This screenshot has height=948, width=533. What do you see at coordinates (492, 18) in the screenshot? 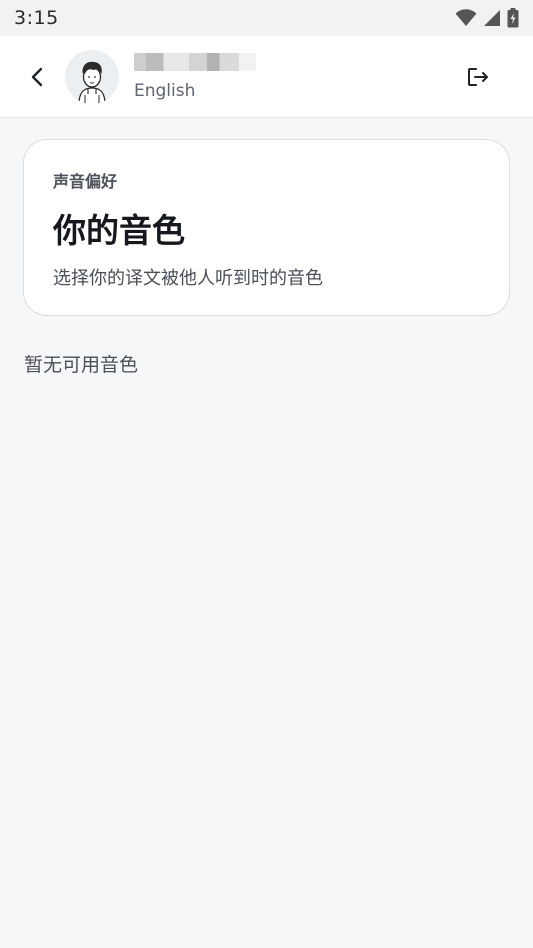
I see `cellular-signal-icon` at bounding box center [492, 18].